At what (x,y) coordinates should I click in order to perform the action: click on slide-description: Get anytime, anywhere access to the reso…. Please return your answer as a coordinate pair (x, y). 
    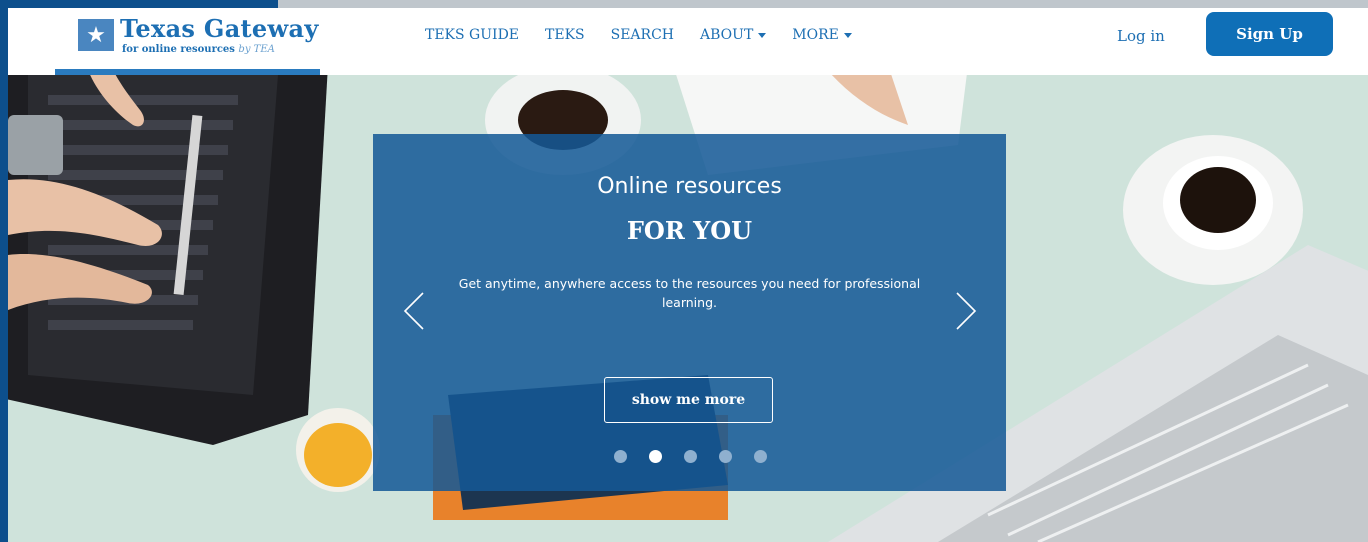
    Looking at the image, I should click on (689, 293).